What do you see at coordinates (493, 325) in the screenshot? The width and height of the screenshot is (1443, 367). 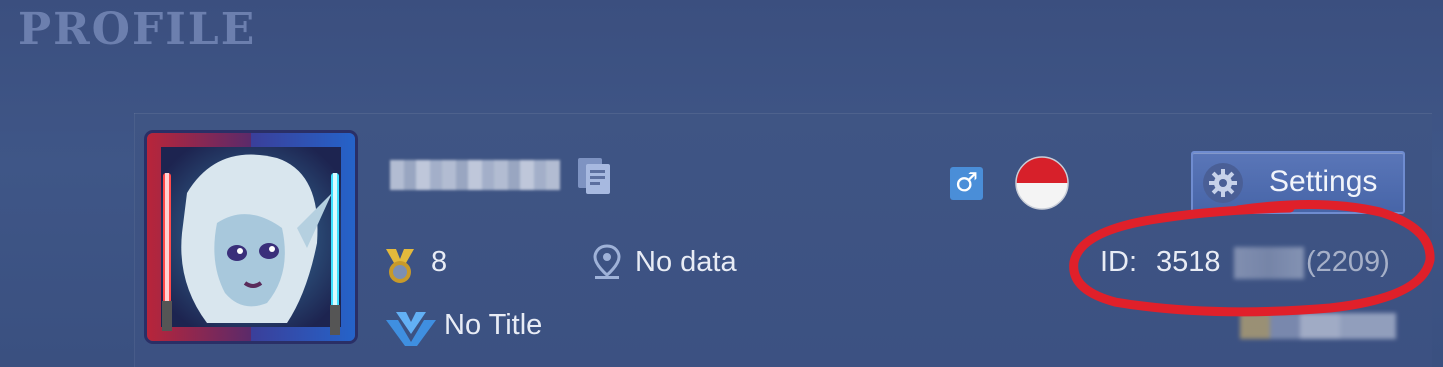 I see `title-value: No Title` at bounding box center [493, 325].